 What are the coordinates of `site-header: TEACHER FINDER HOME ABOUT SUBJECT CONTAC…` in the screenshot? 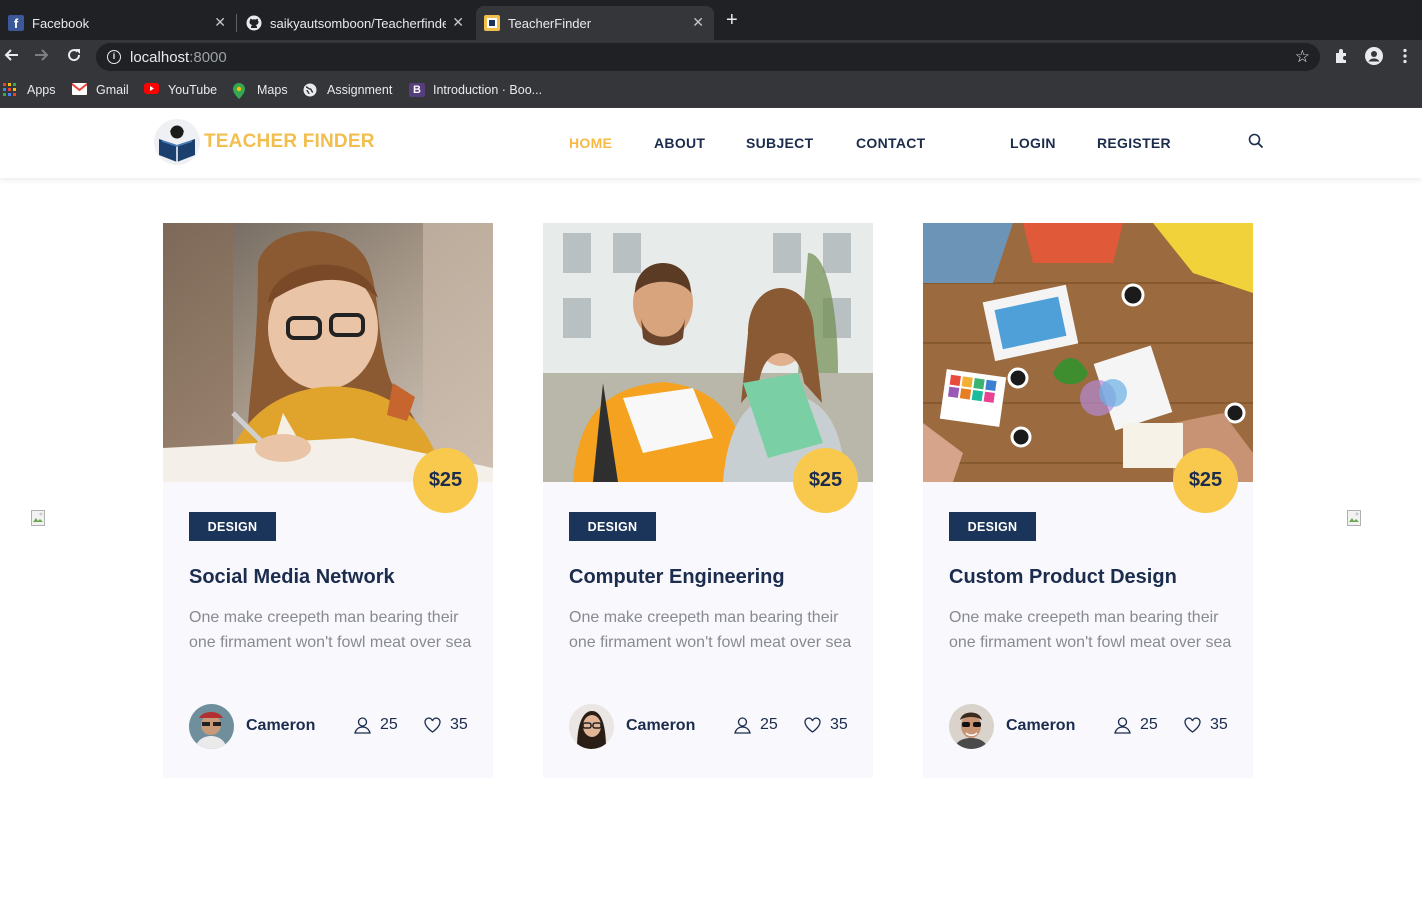 It's located at (711, 143).